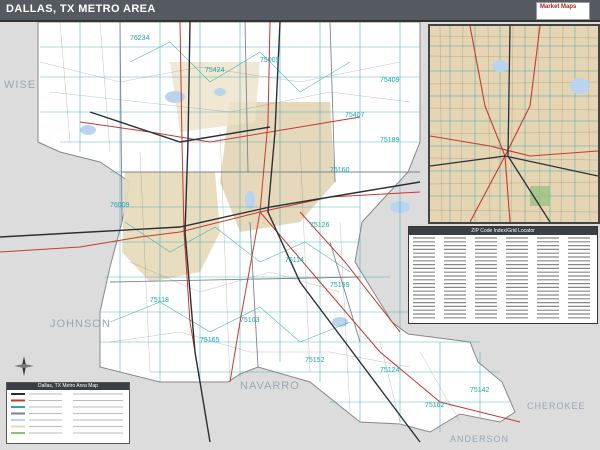 This screenshot has width=600, height=450. Describe the element at coordinates (210, 340) in the screenshot. I see `zip-label: 75165` at that location.